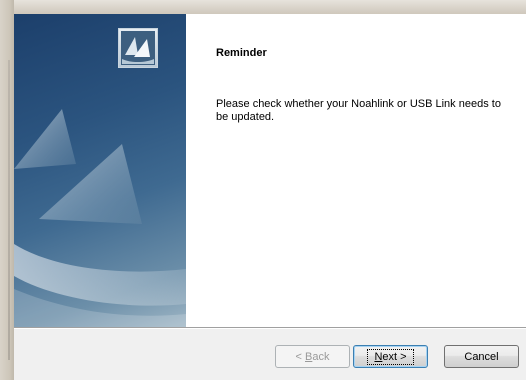  Describe the element at coordinates (300, 356) in the screenshot. I see `back-prefix: <` at that location.